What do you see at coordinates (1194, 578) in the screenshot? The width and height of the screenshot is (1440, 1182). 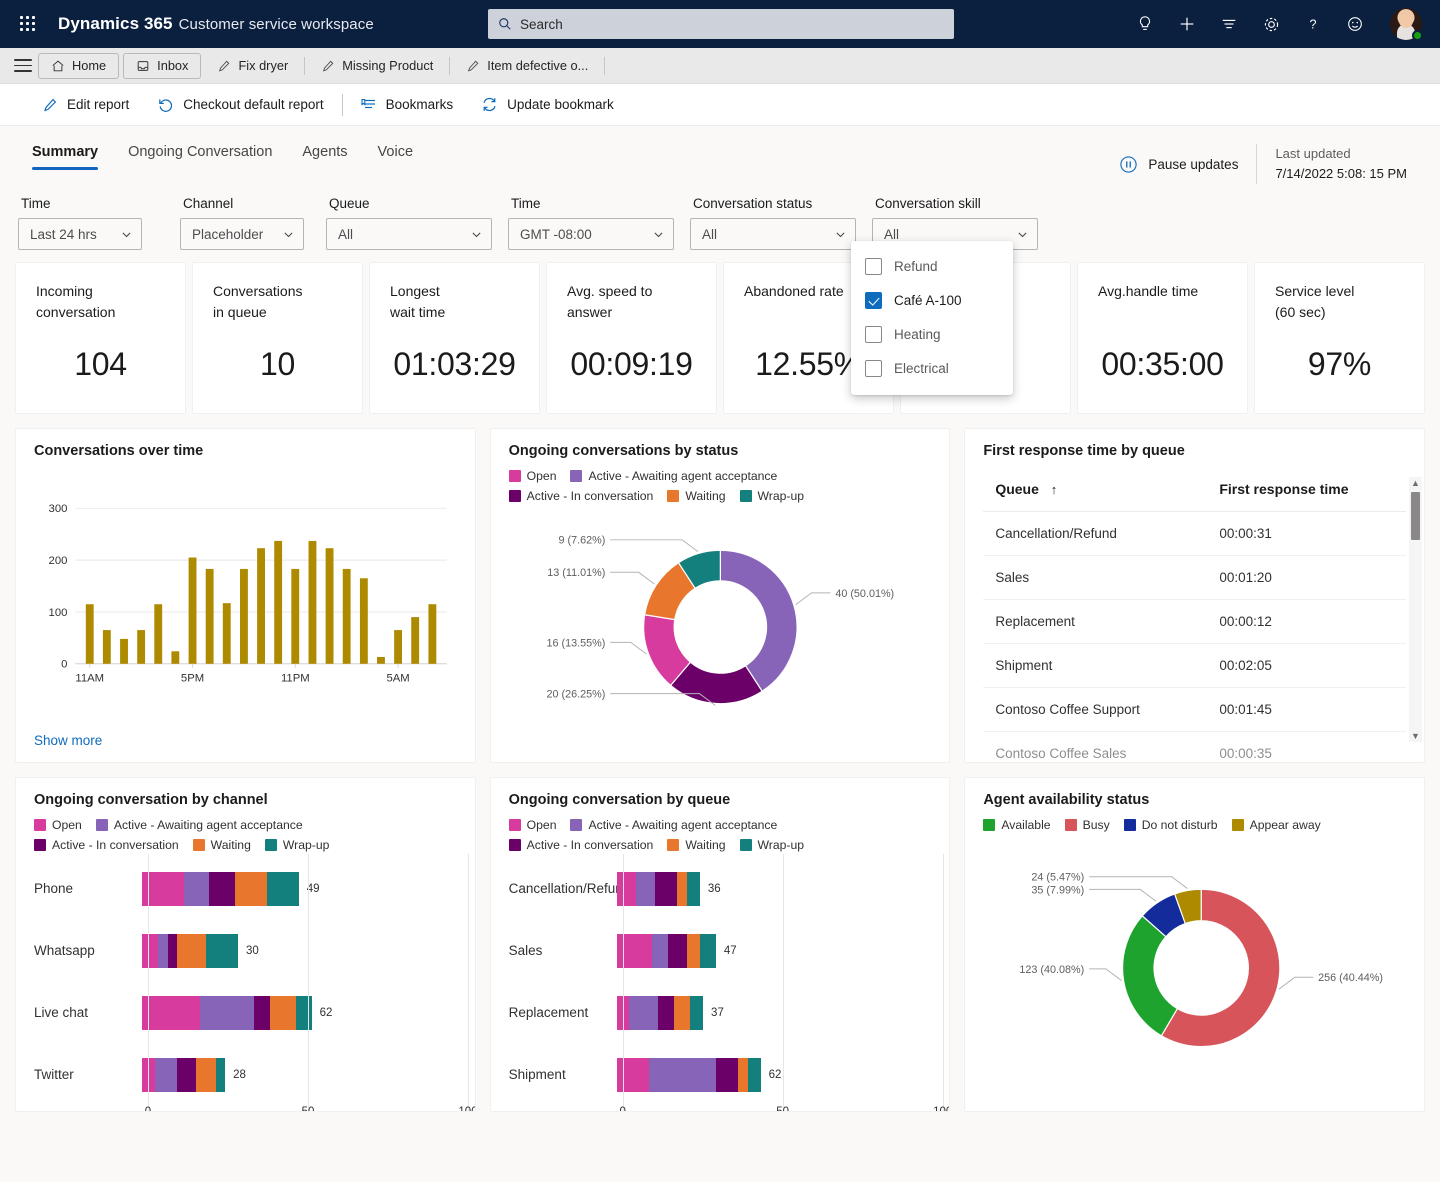 I see `table-row: Sales 00:01:20` at bounding box center [1194, 578].